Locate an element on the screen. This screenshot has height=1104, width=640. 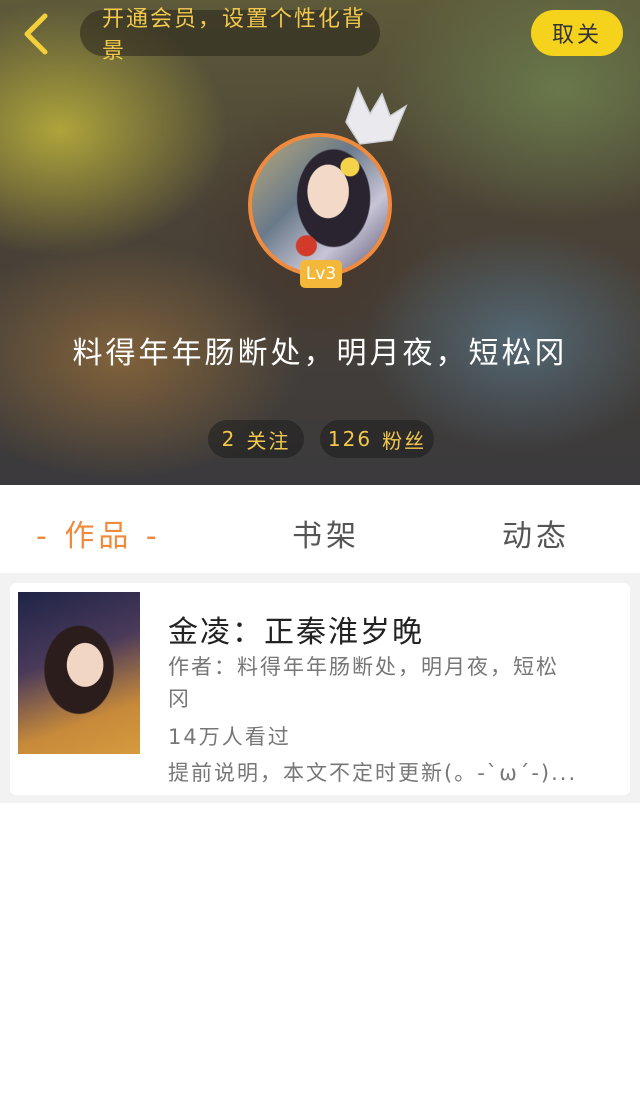
chevron-left-icon is located at coordinates (36, 34).